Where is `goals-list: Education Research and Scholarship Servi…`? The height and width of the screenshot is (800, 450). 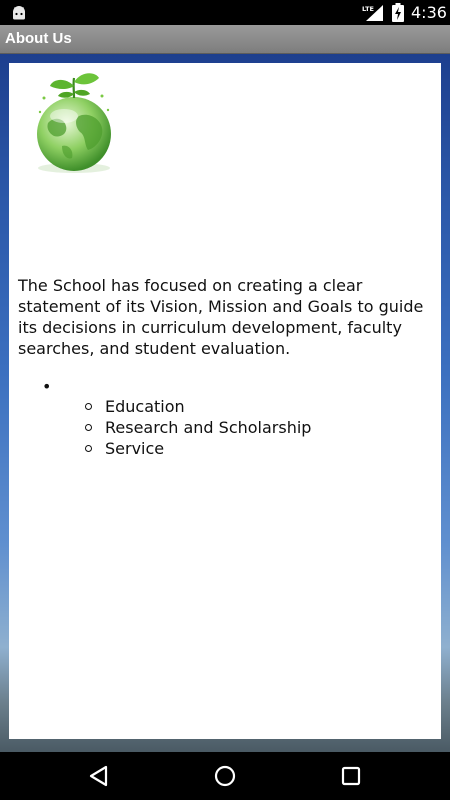
goals-list: Education Research and Scholarship Servi… is located at coordinates (198, 427).